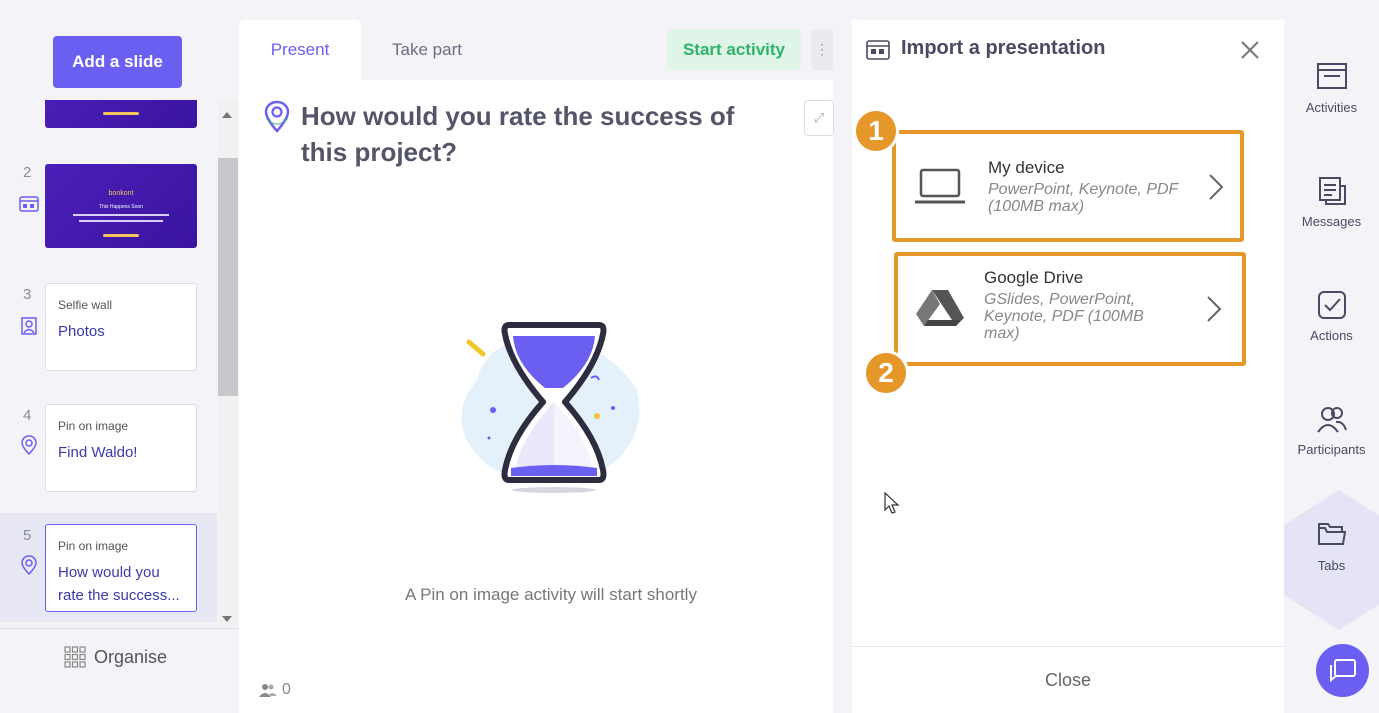 The height and width of the screenshot is (713, 1379). I want to click on organise-button: Organise, so click(115, 657).